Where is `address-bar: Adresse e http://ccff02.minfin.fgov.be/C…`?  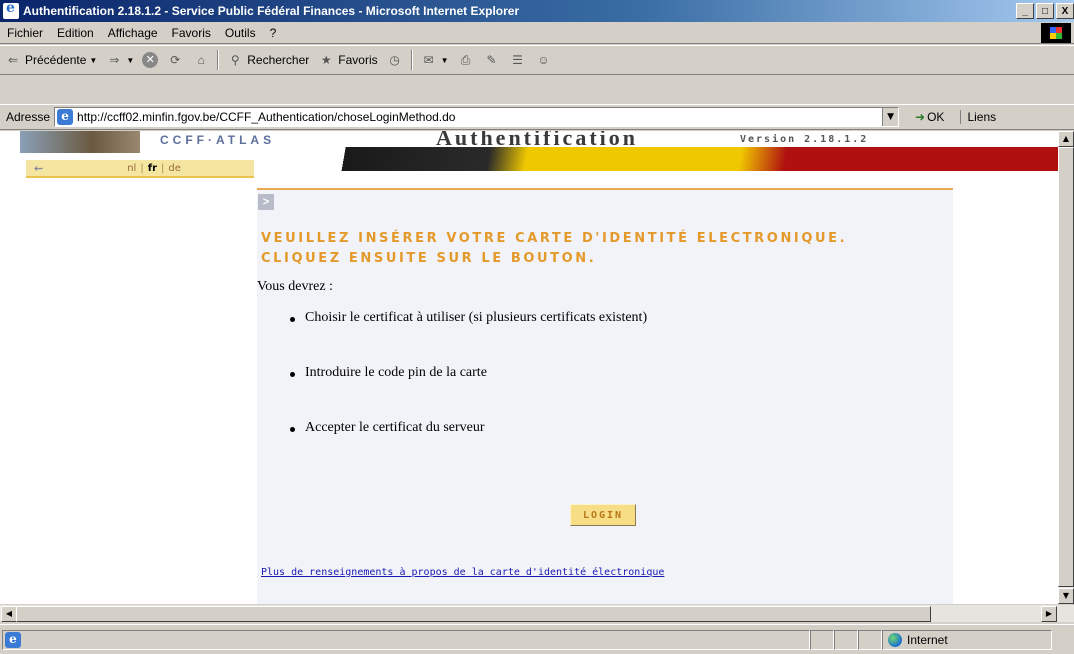 address-bar: Adresse e http://ccff02.minfin.fgov.be/C… is located at coordinates (537, 117).